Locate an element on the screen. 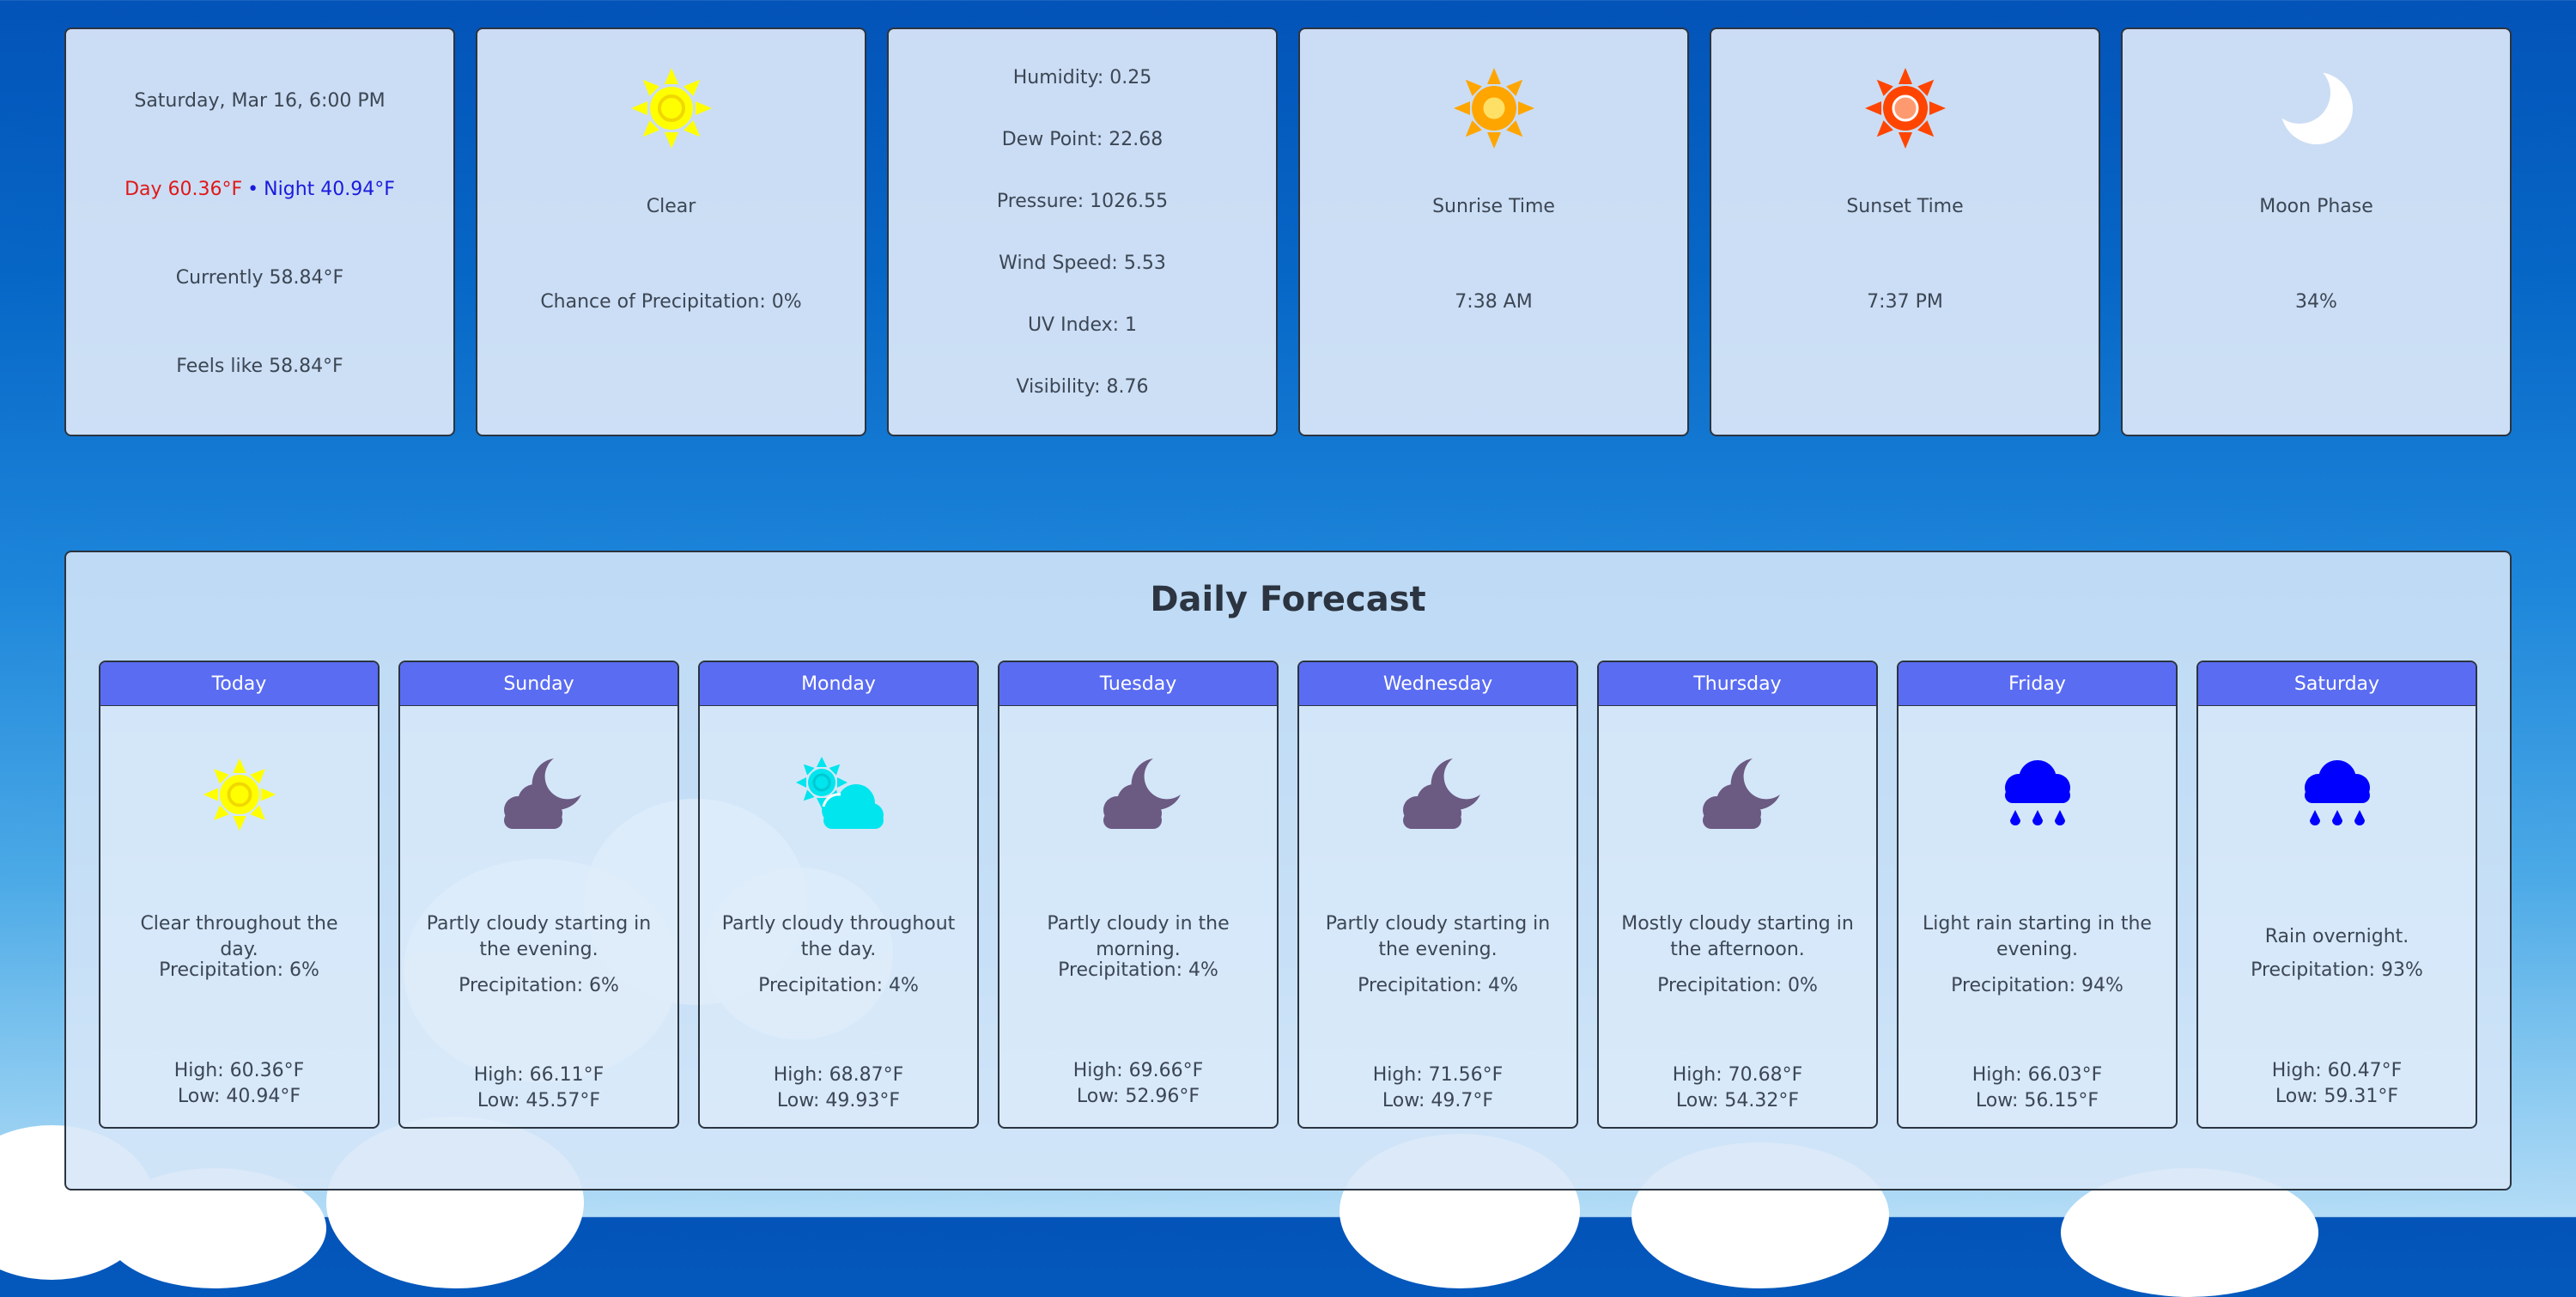 The image size is (2576, 1297). sunset-icon is located at coordinates (1905, 108).